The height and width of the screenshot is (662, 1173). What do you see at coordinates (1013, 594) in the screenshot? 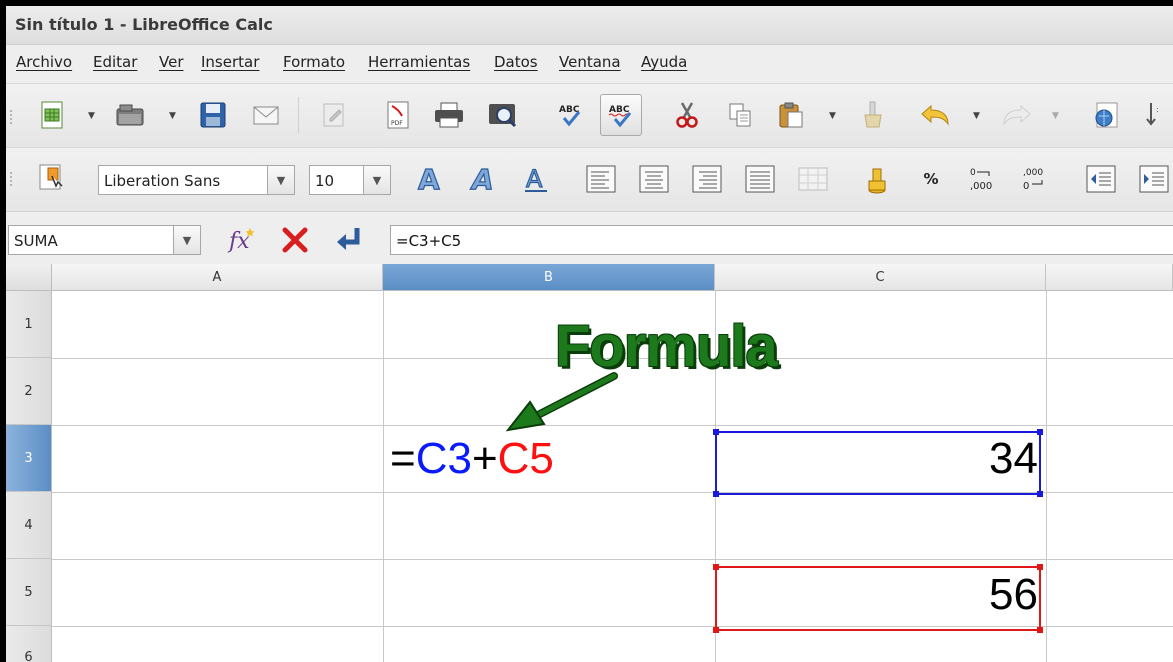
I see `cell-c5-value: 56` at bounding box center [1013, 594].